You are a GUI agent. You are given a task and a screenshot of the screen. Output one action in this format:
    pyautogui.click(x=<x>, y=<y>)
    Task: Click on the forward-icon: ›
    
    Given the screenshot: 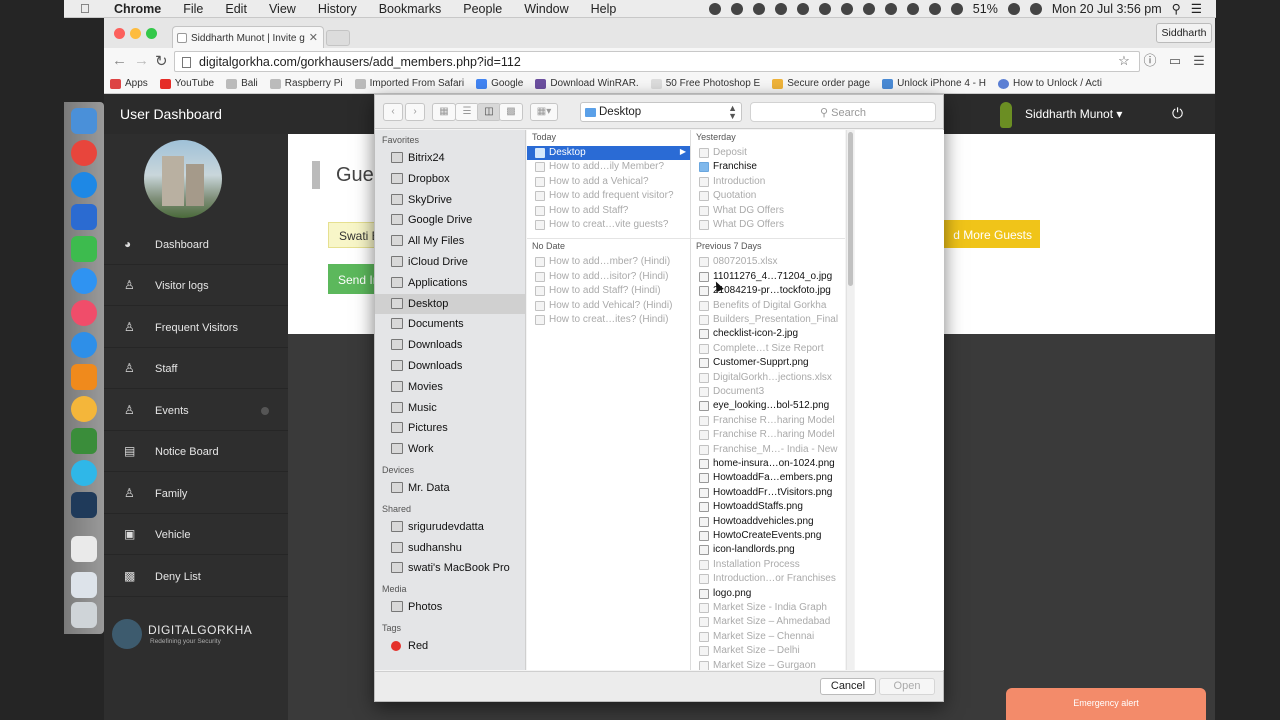 What is the action you would take?
    pyautogui.click(x=415, y=112)
    